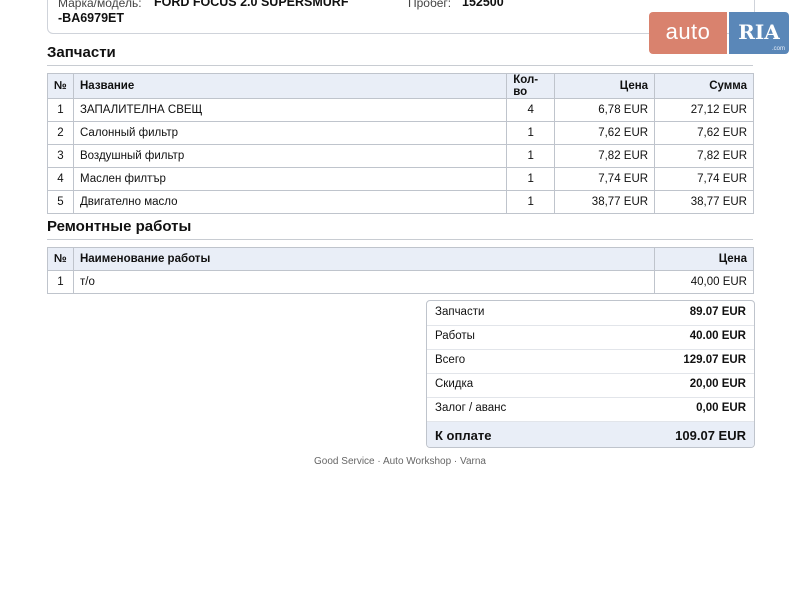 Image resolution: width=800 pixels, height=600 pixels. What do you see at coordinates (400, 229) in the screenshot?
I see `works-section-title: Ремонтные работы` at bounding box center [400, 229].